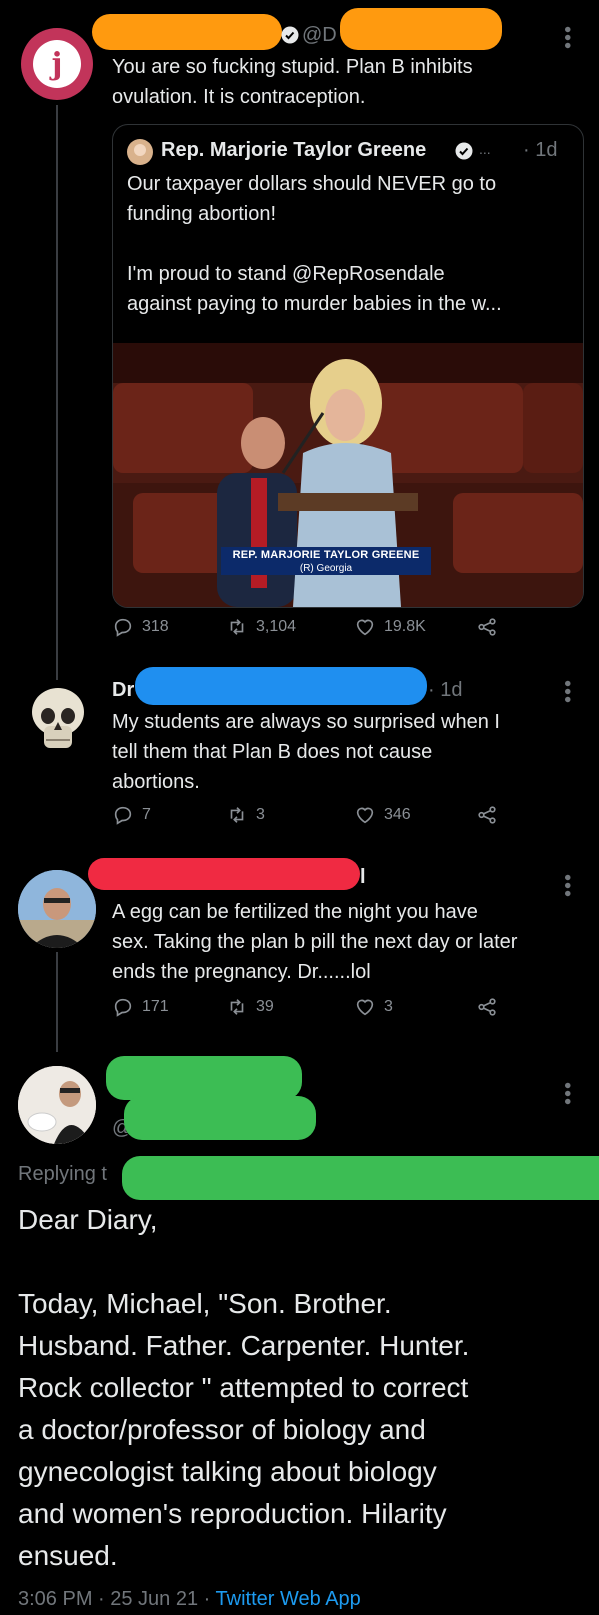 This screenshot has width=599, height=1615. I want to click on user-name: Dr, so click(123, 690).